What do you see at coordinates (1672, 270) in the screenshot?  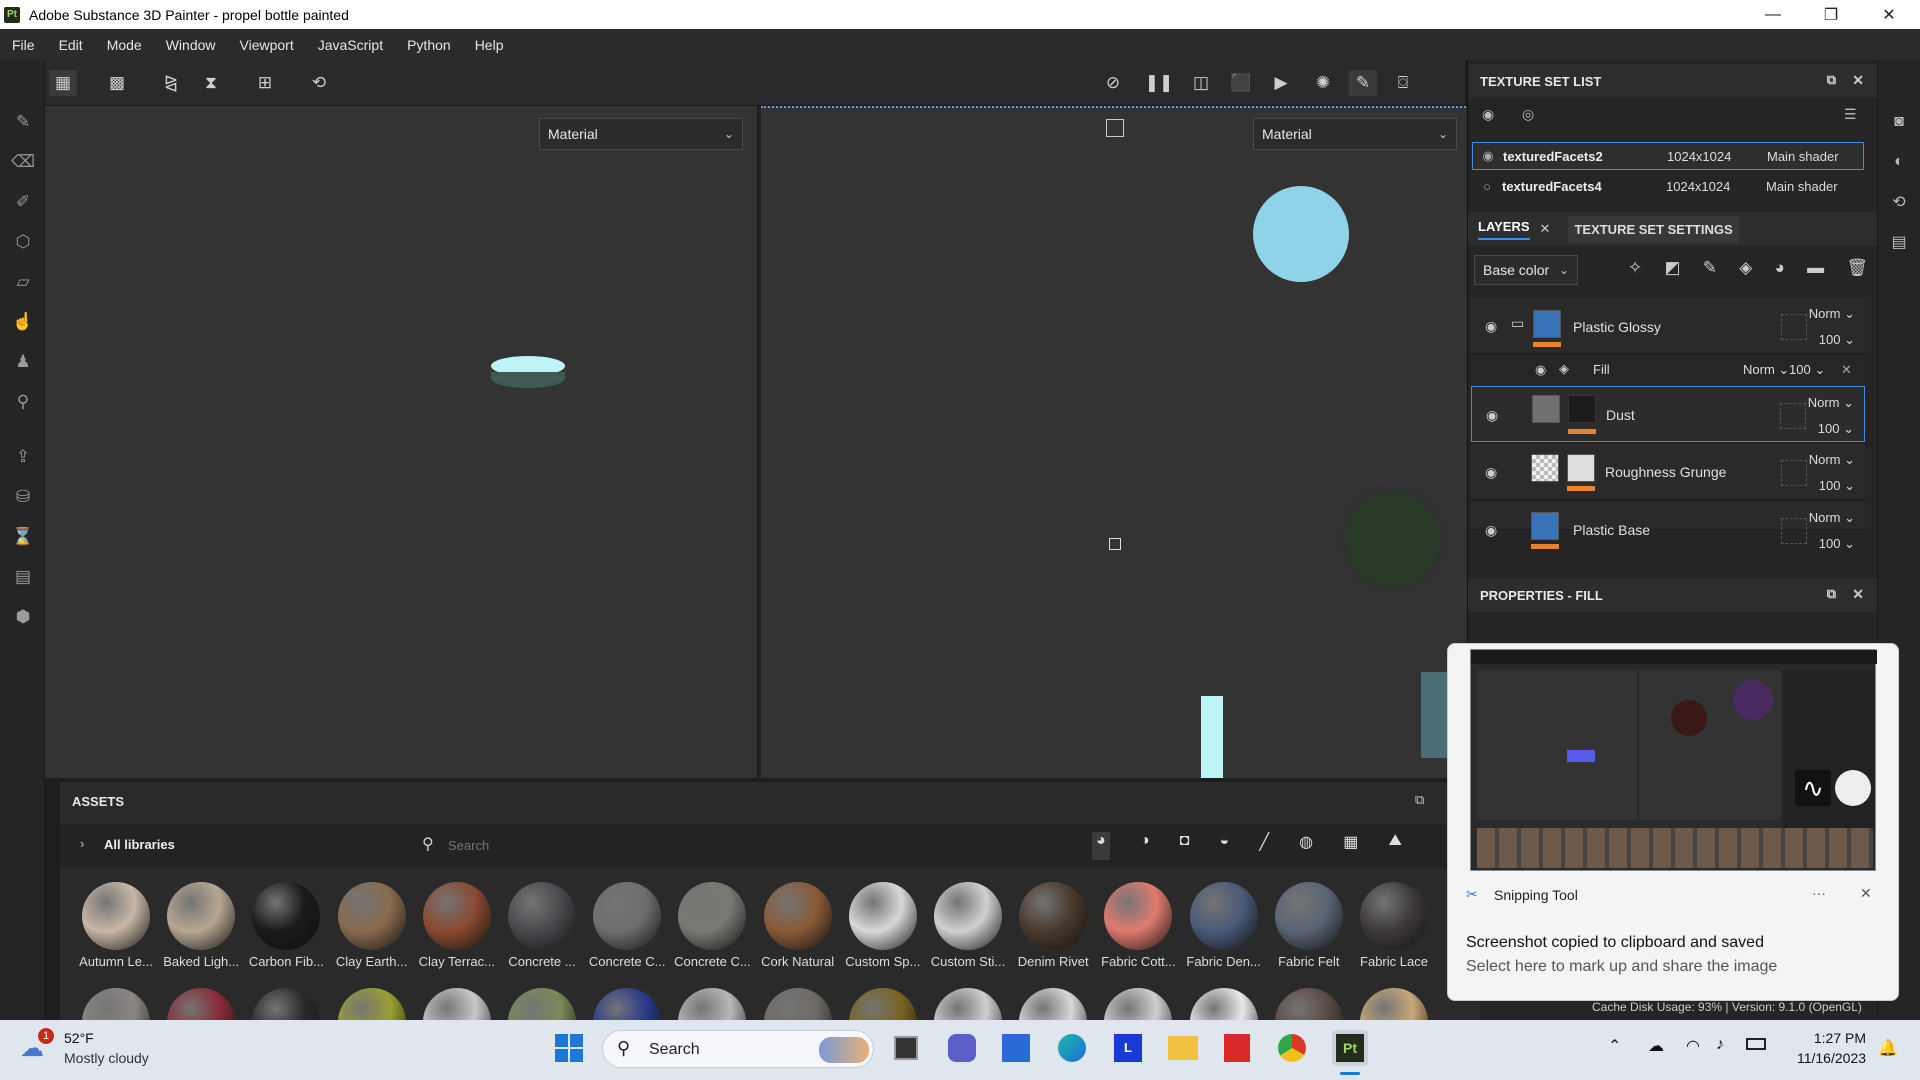 I see `add-mask-icon: ◩` at bounding box center [1672, 270].